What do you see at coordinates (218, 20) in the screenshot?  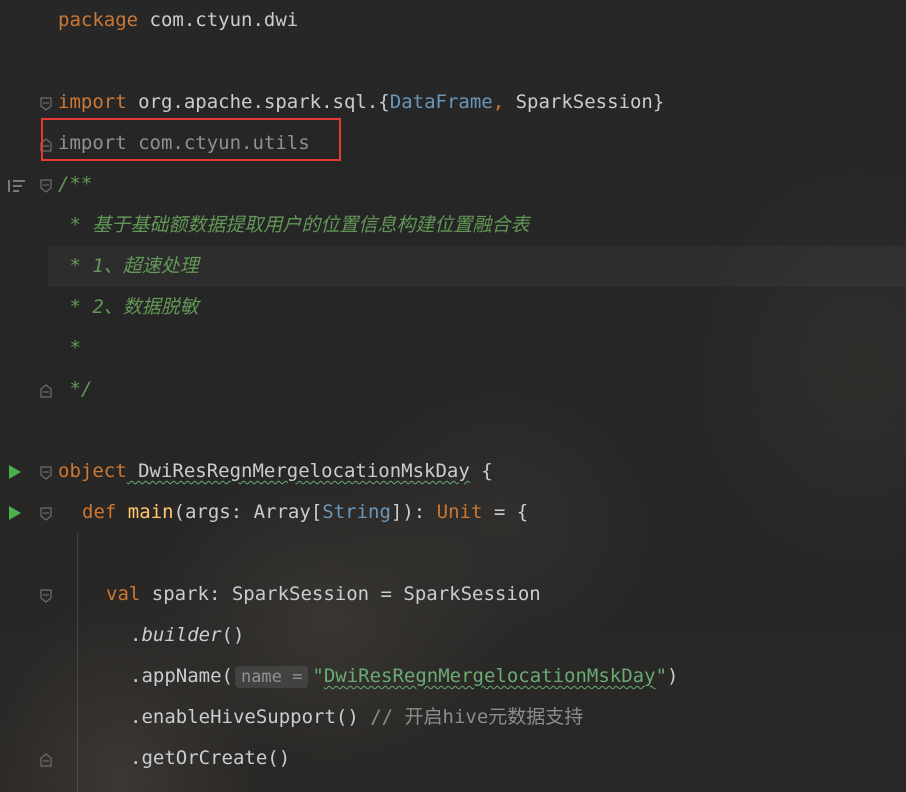 I see `package-name: com.ctyun.dwi` at bounding box center [218, 20].